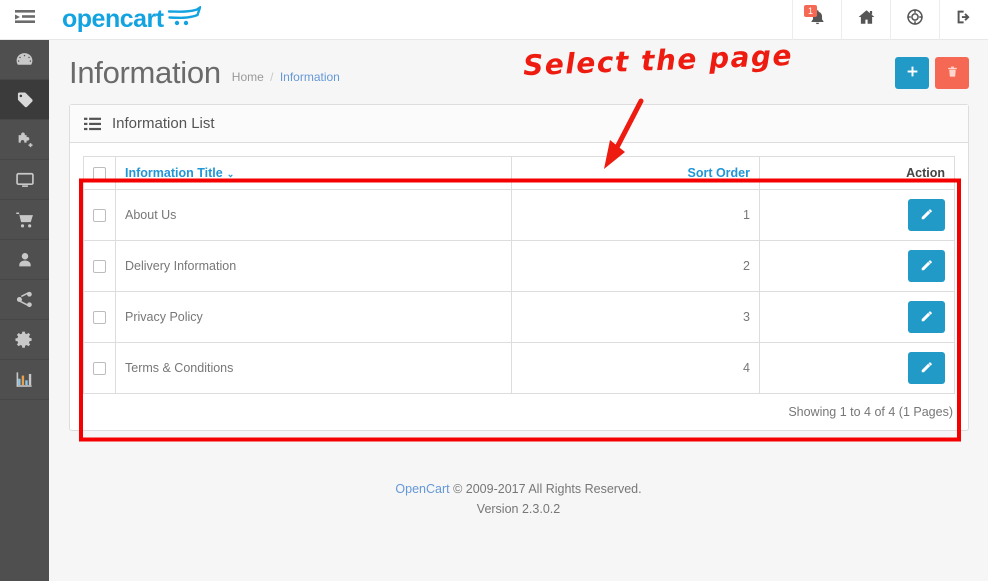 Image resolution: width=988 pixels, height=581 pixels. Describe the element at coordinates (184, 18) in the screenshot. I see `cart-swoosh-icon` at that location.